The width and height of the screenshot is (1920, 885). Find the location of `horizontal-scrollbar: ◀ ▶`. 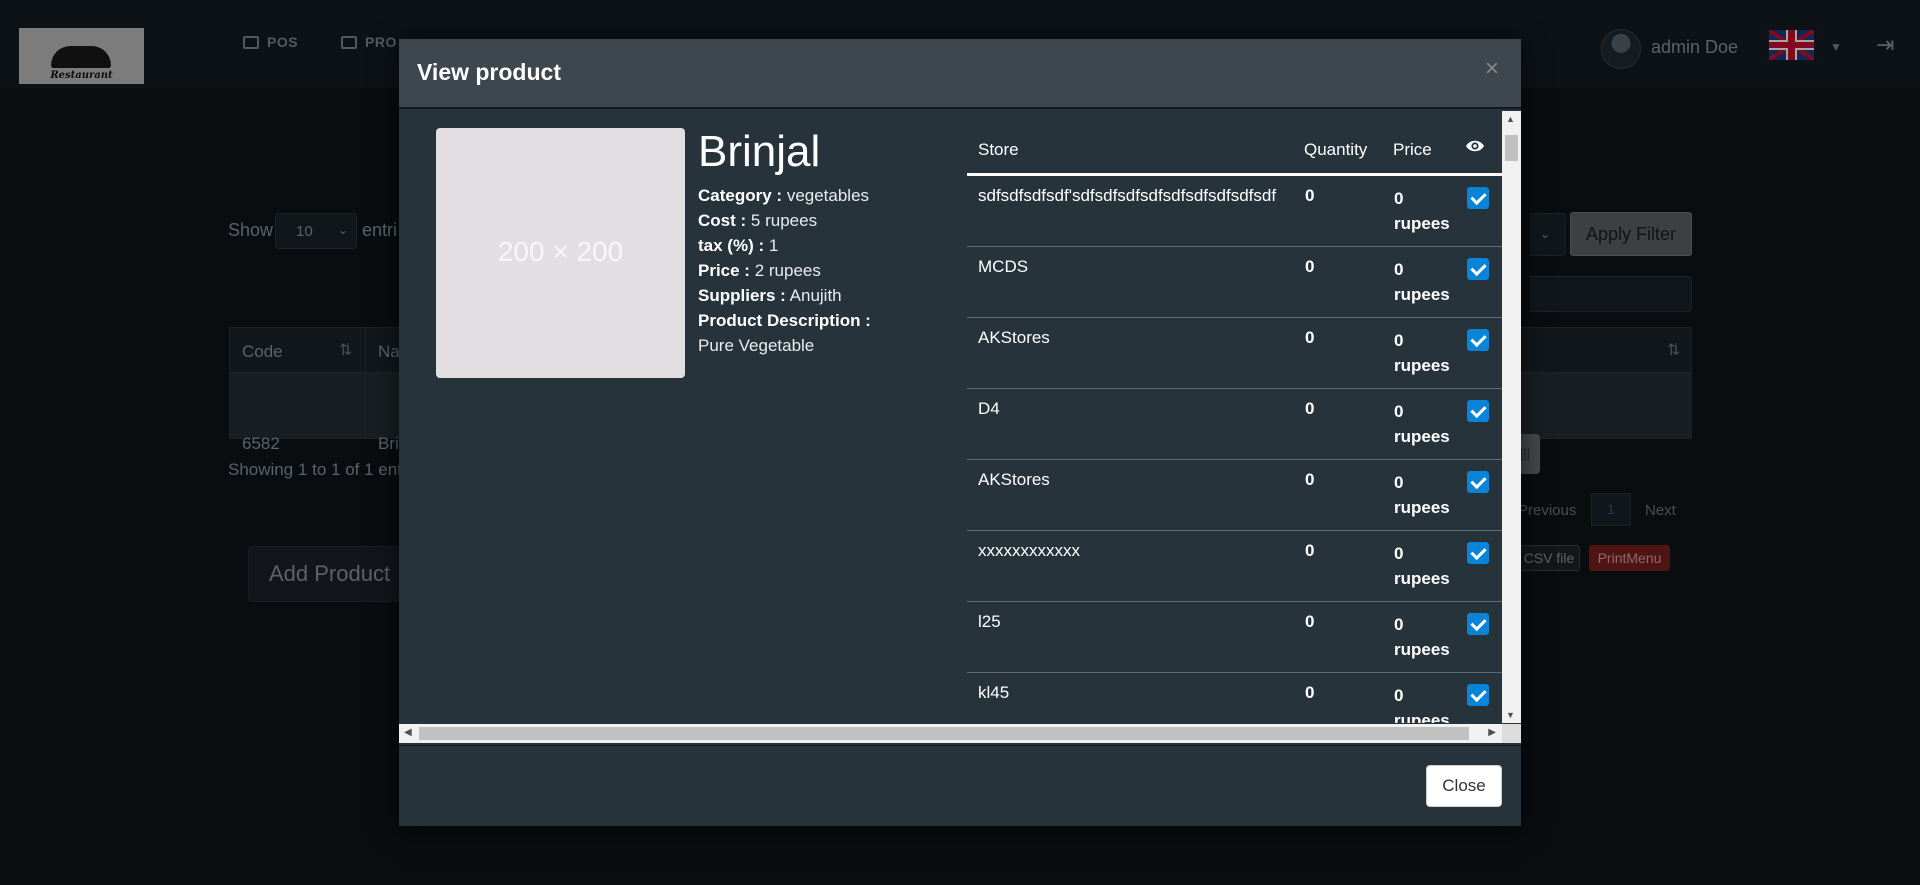

horizontal-scrollbar: ◀ ▶ is located at coordinates (950, 733).